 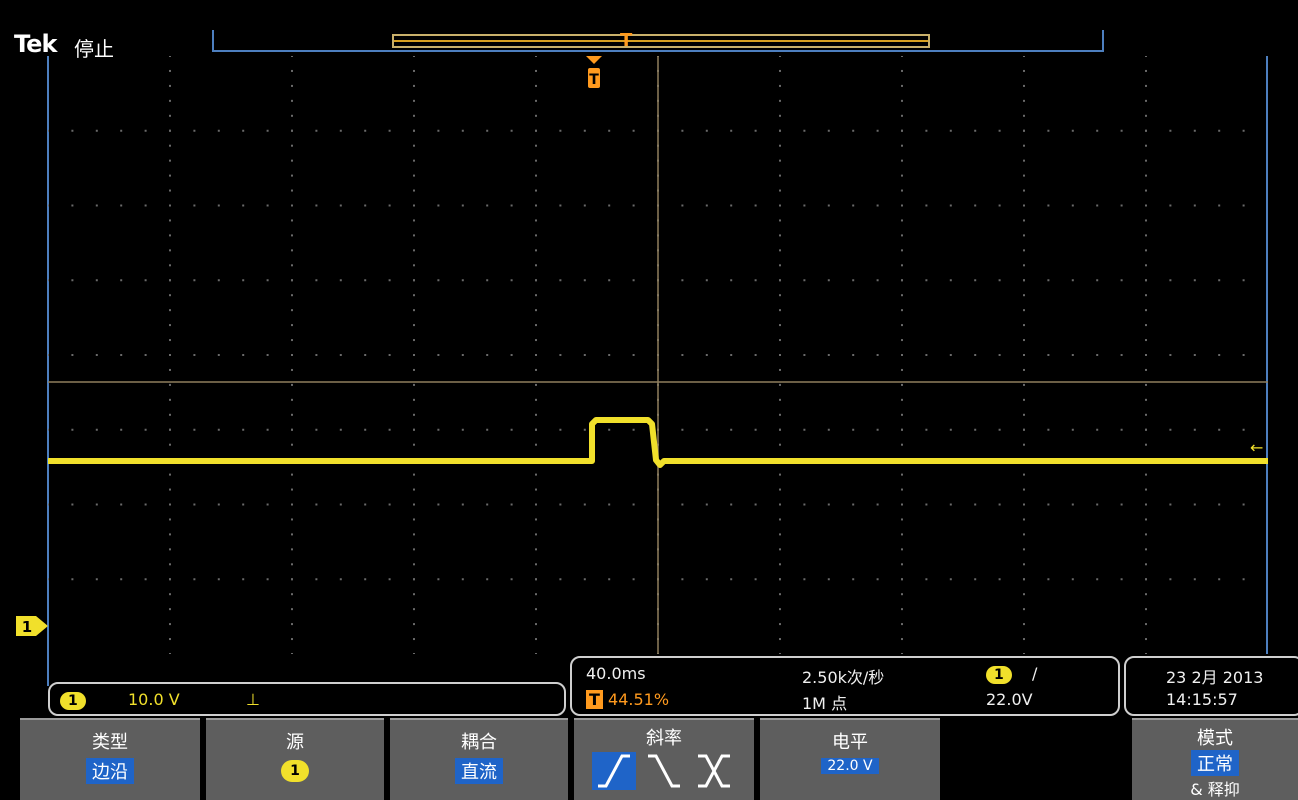 I want to click on slope-either-icon, so click(x=714, y=771).